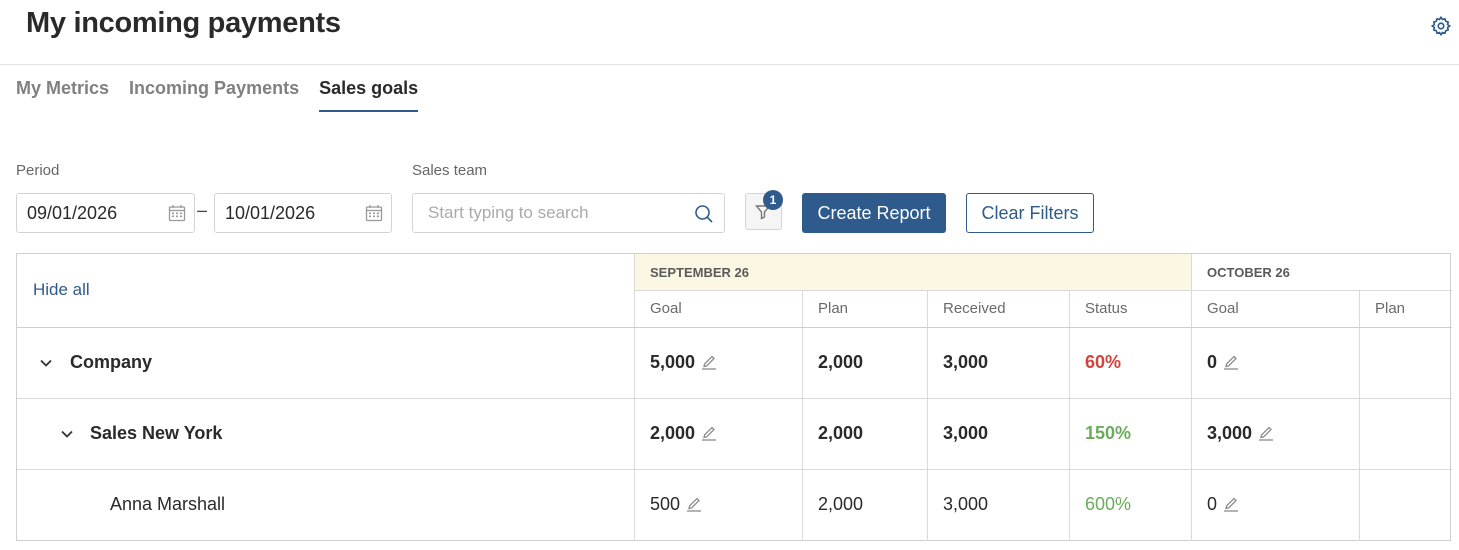  Describe the element at coordinates (773, 200) in the screenshot. I see `filter-count-badge: 1` at that location.